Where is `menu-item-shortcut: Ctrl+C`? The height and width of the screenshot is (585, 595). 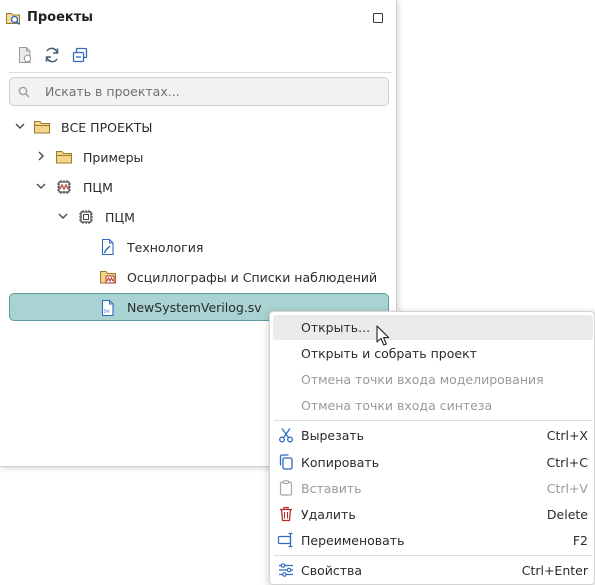 menu-item-shortcut: Ctrl+C is located at coordinates (567, 462).